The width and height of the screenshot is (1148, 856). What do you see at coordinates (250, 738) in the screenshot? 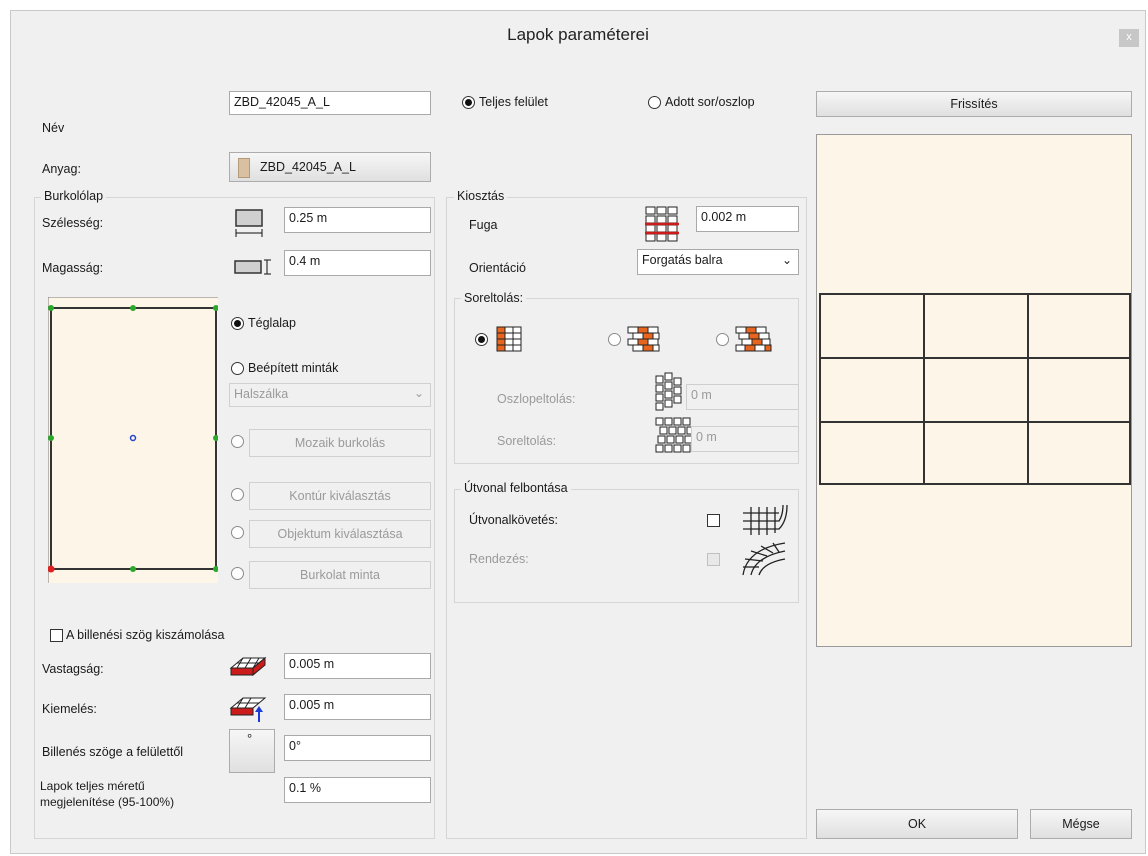
I see `degree-icon: °` at bounding box center [250, 738].